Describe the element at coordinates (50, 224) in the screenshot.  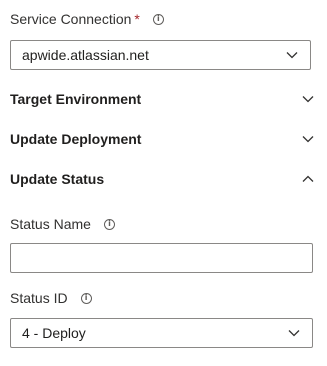
I see `status-name-label: Status Name` at that location.